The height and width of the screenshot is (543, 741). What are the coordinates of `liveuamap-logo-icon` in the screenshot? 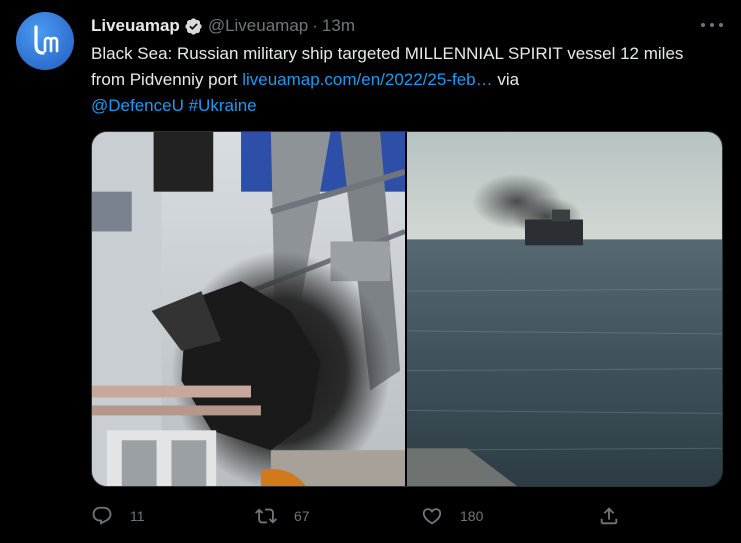 It's located at (46, 40).